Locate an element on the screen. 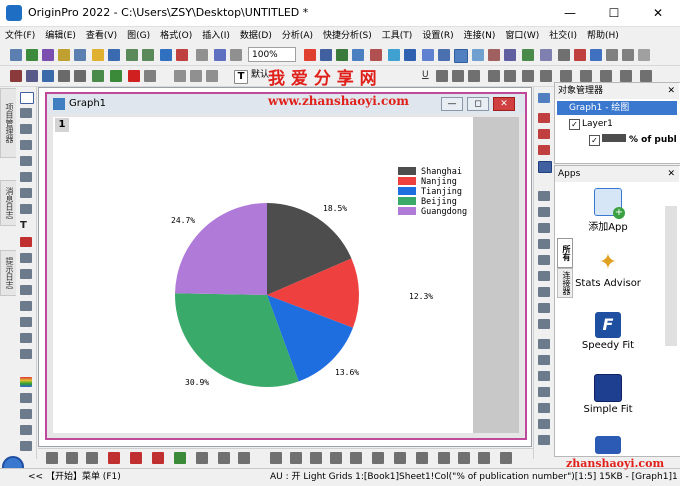 The width and height of the screenshot is (680, 486). fill-color-icon is located at coordinates (626, 76).